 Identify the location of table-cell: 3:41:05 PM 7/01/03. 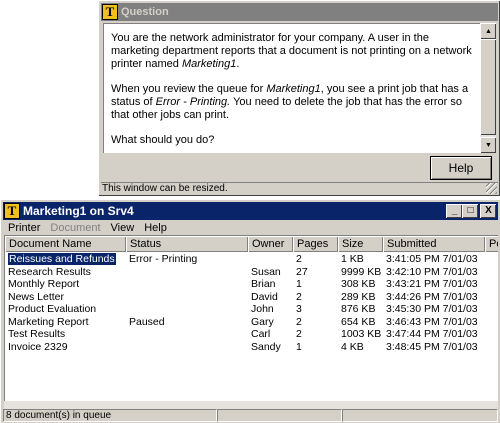
(434, 259).